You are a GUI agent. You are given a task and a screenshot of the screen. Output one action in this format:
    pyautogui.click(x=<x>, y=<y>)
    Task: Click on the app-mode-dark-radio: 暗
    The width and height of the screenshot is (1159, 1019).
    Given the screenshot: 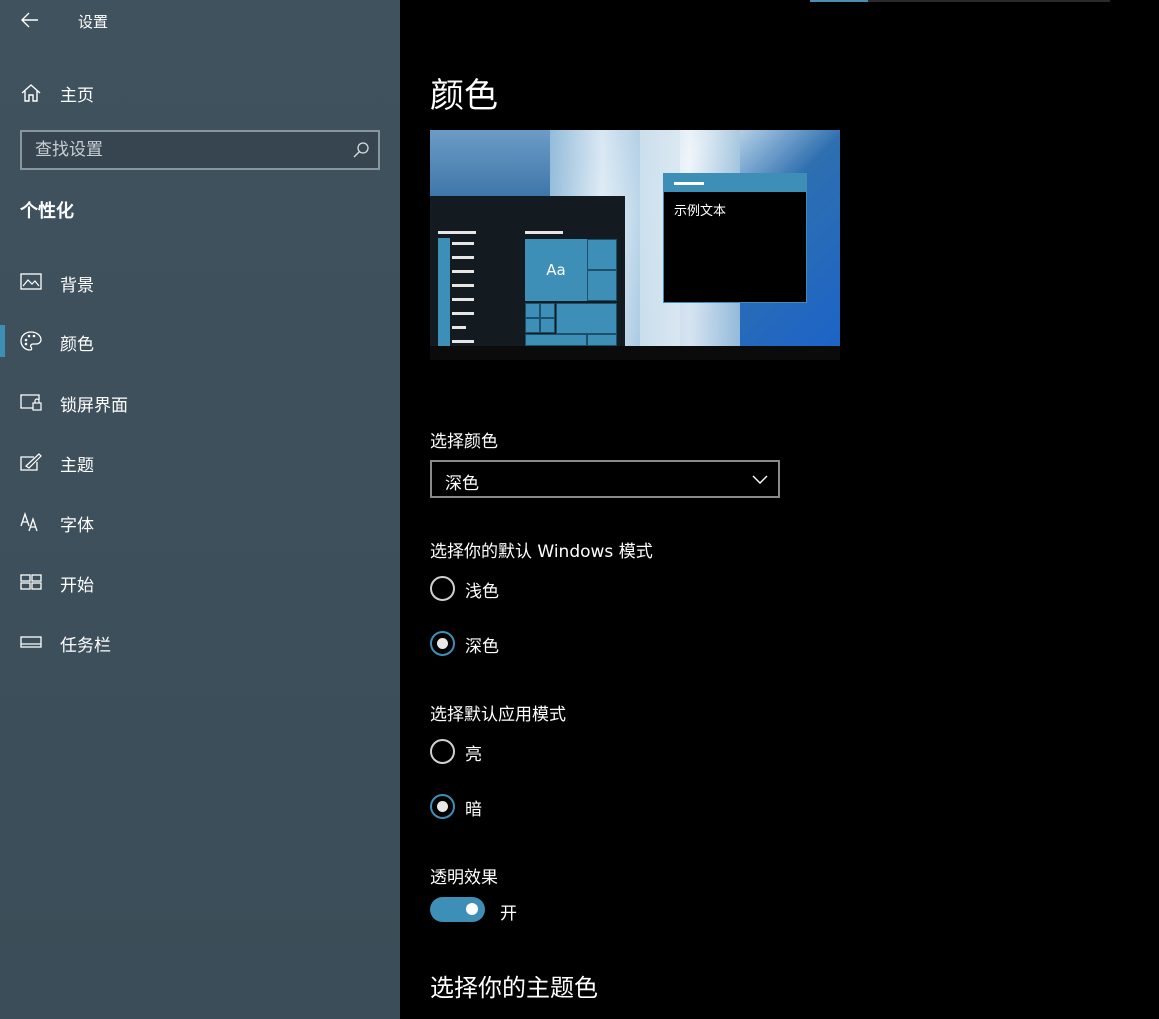 What is the action you would take?
    pyautogui.click(x=530, y=808)
    